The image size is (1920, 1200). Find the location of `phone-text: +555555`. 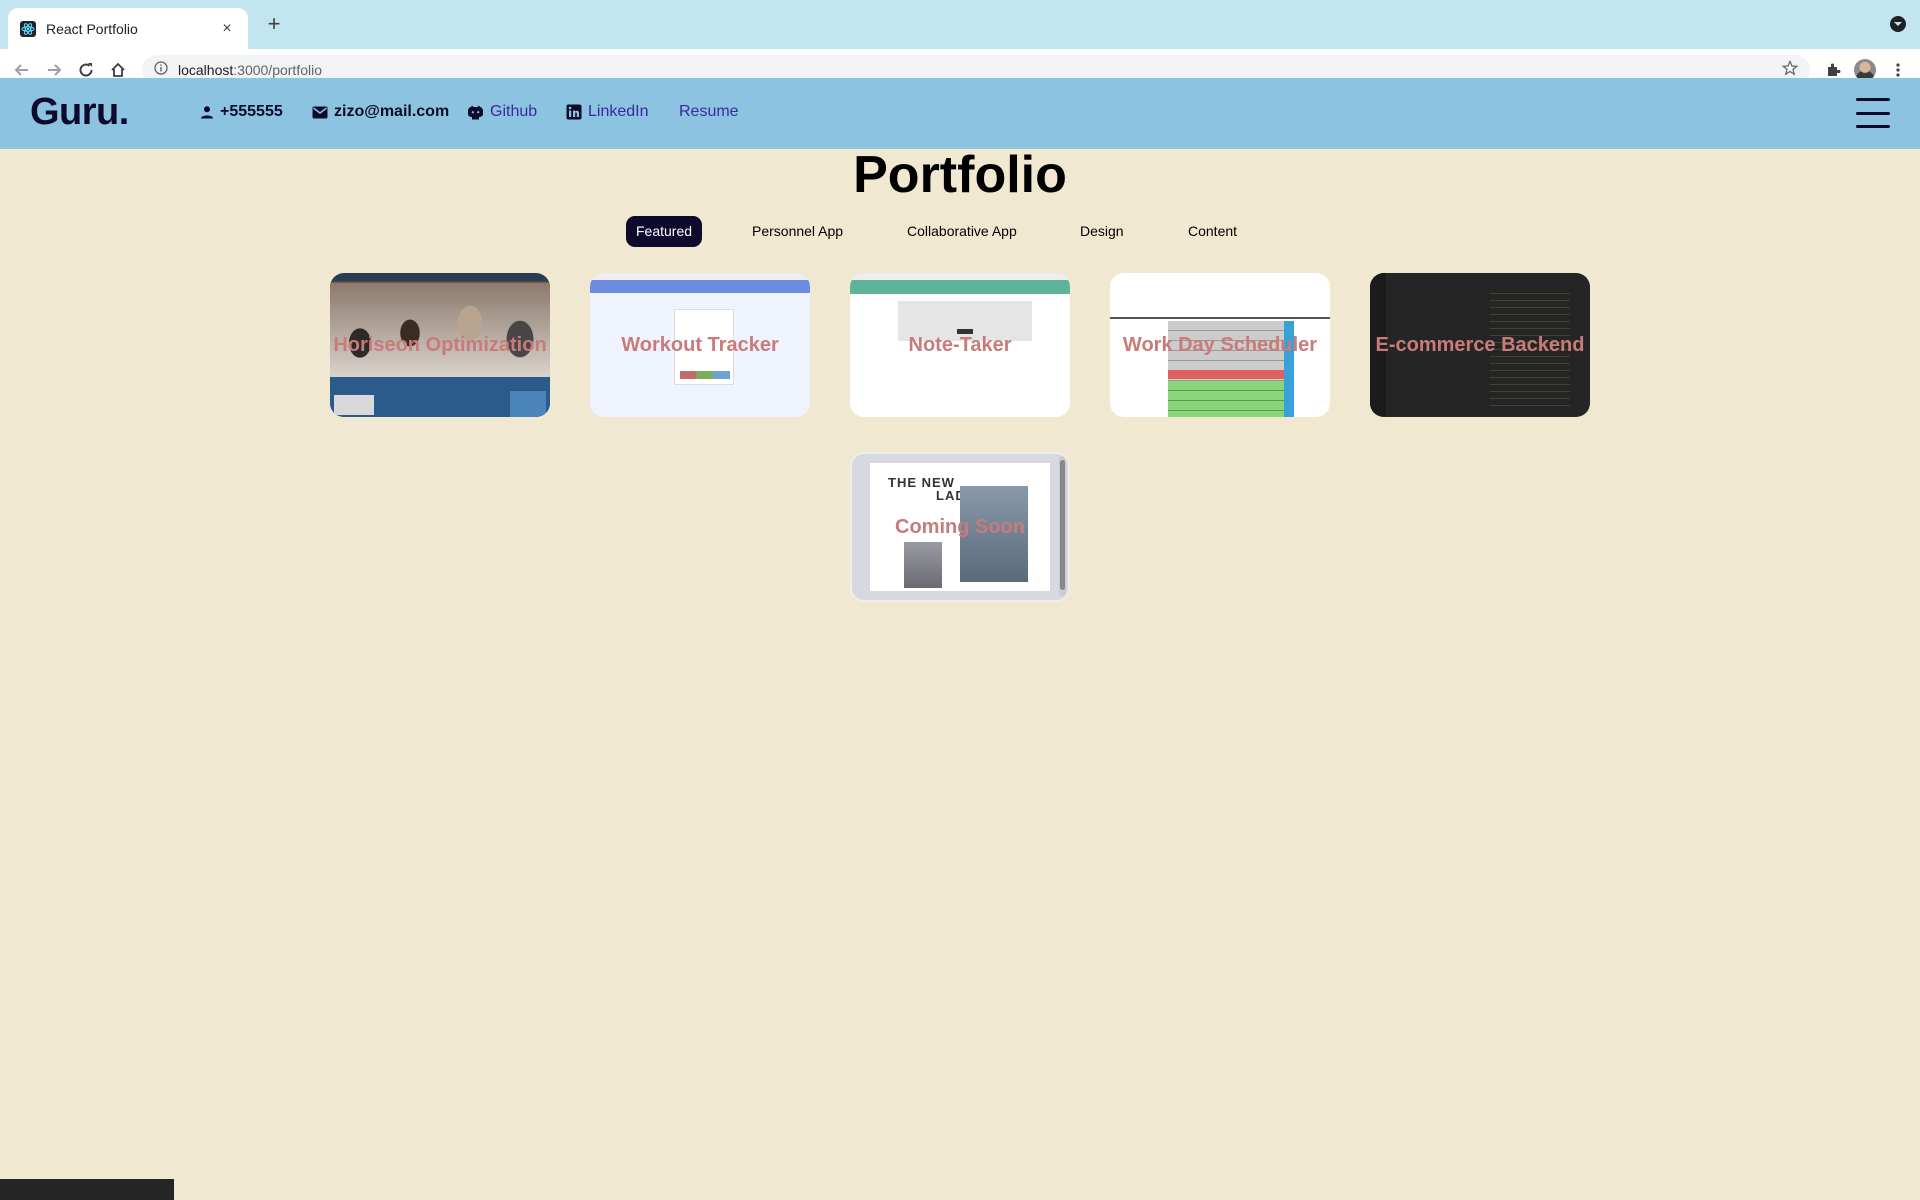

phone-text: +555555 is located at coordinates (251, 111).